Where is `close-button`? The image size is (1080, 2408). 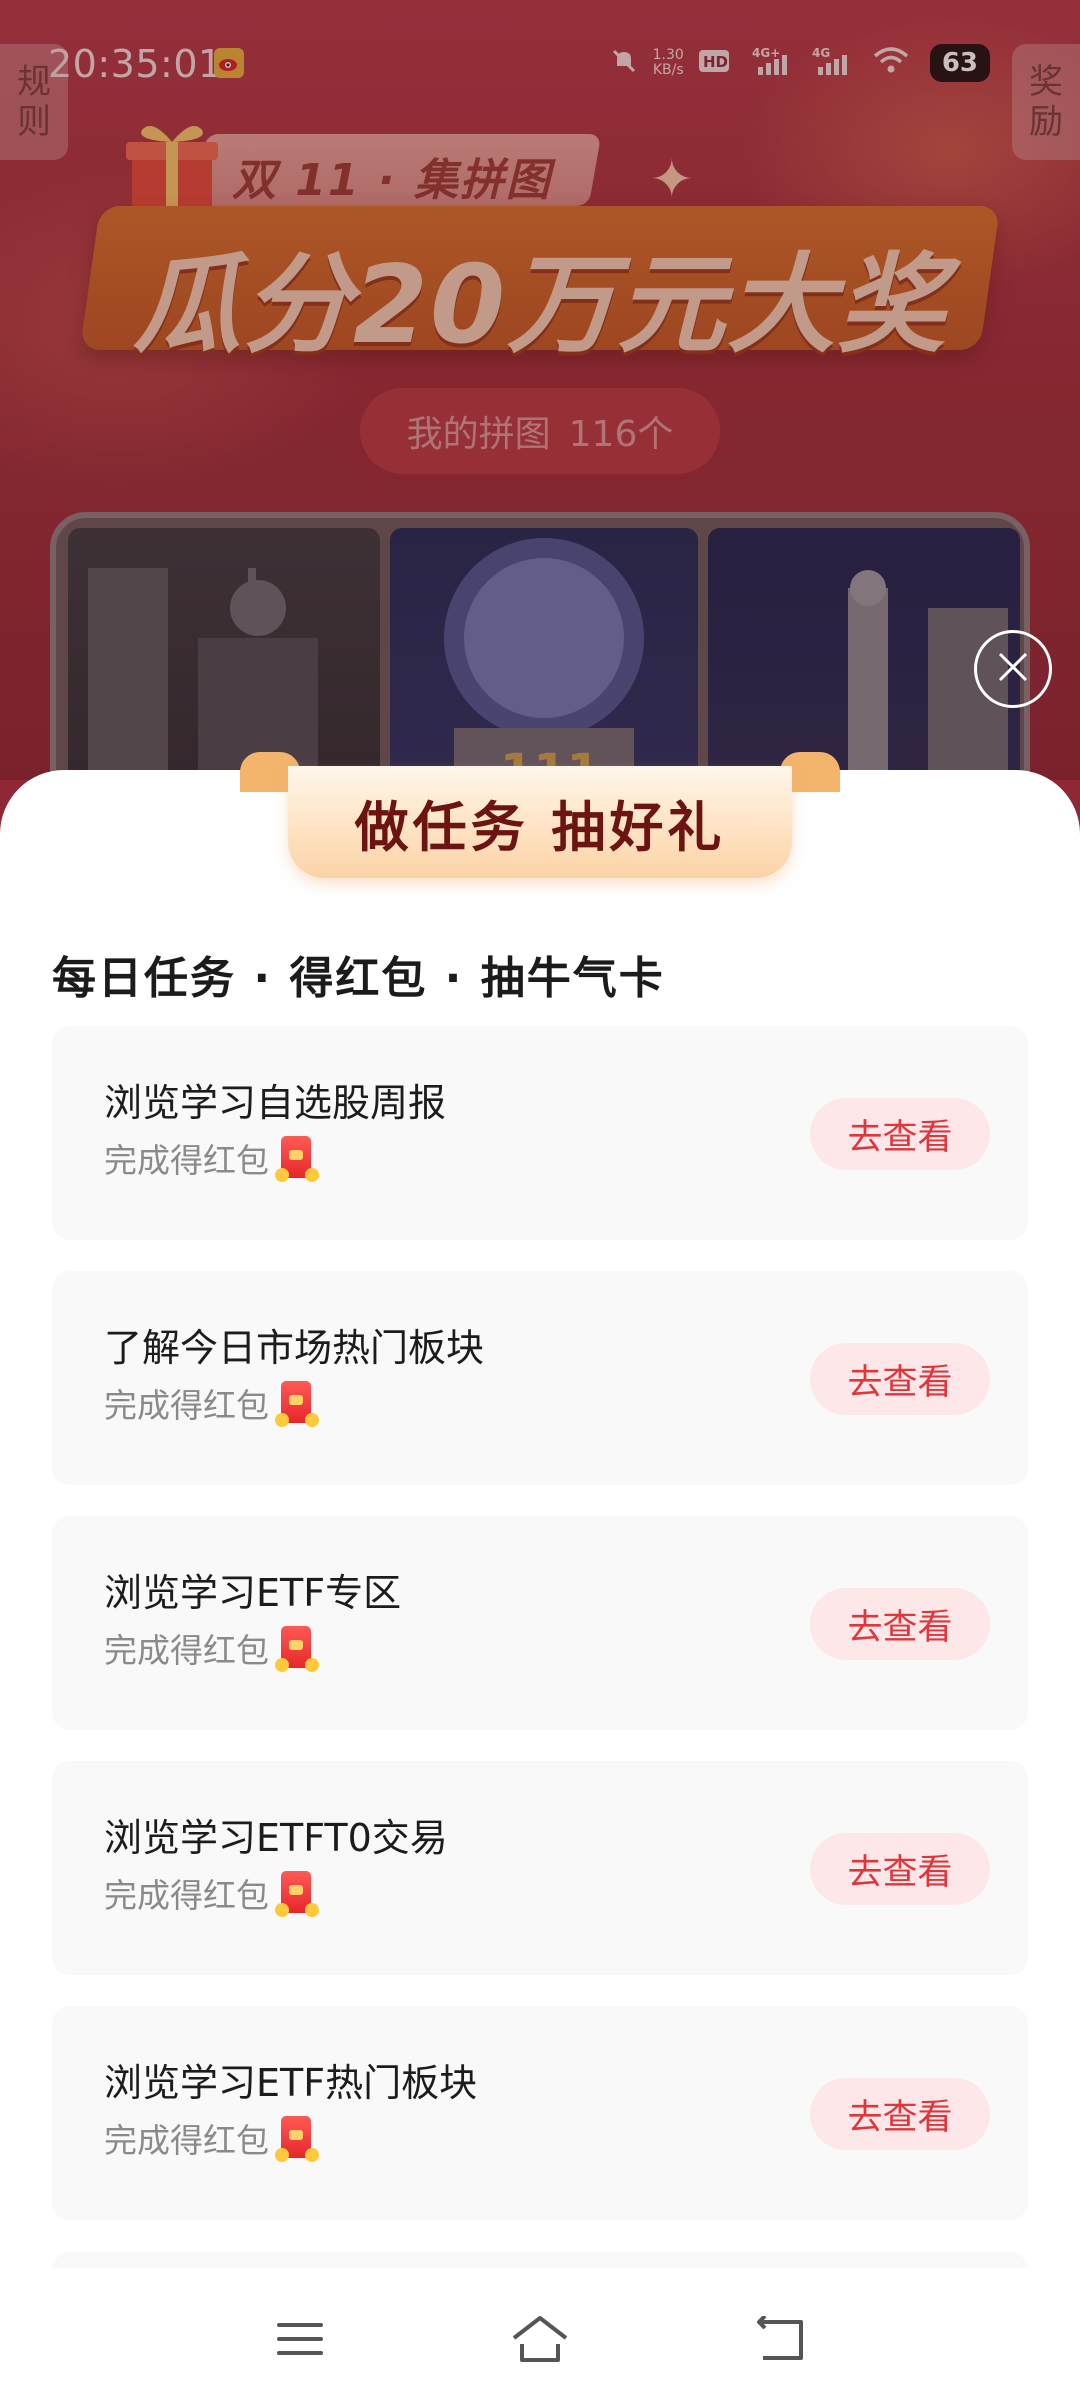 close-button is located at coordinates (1013, 669).